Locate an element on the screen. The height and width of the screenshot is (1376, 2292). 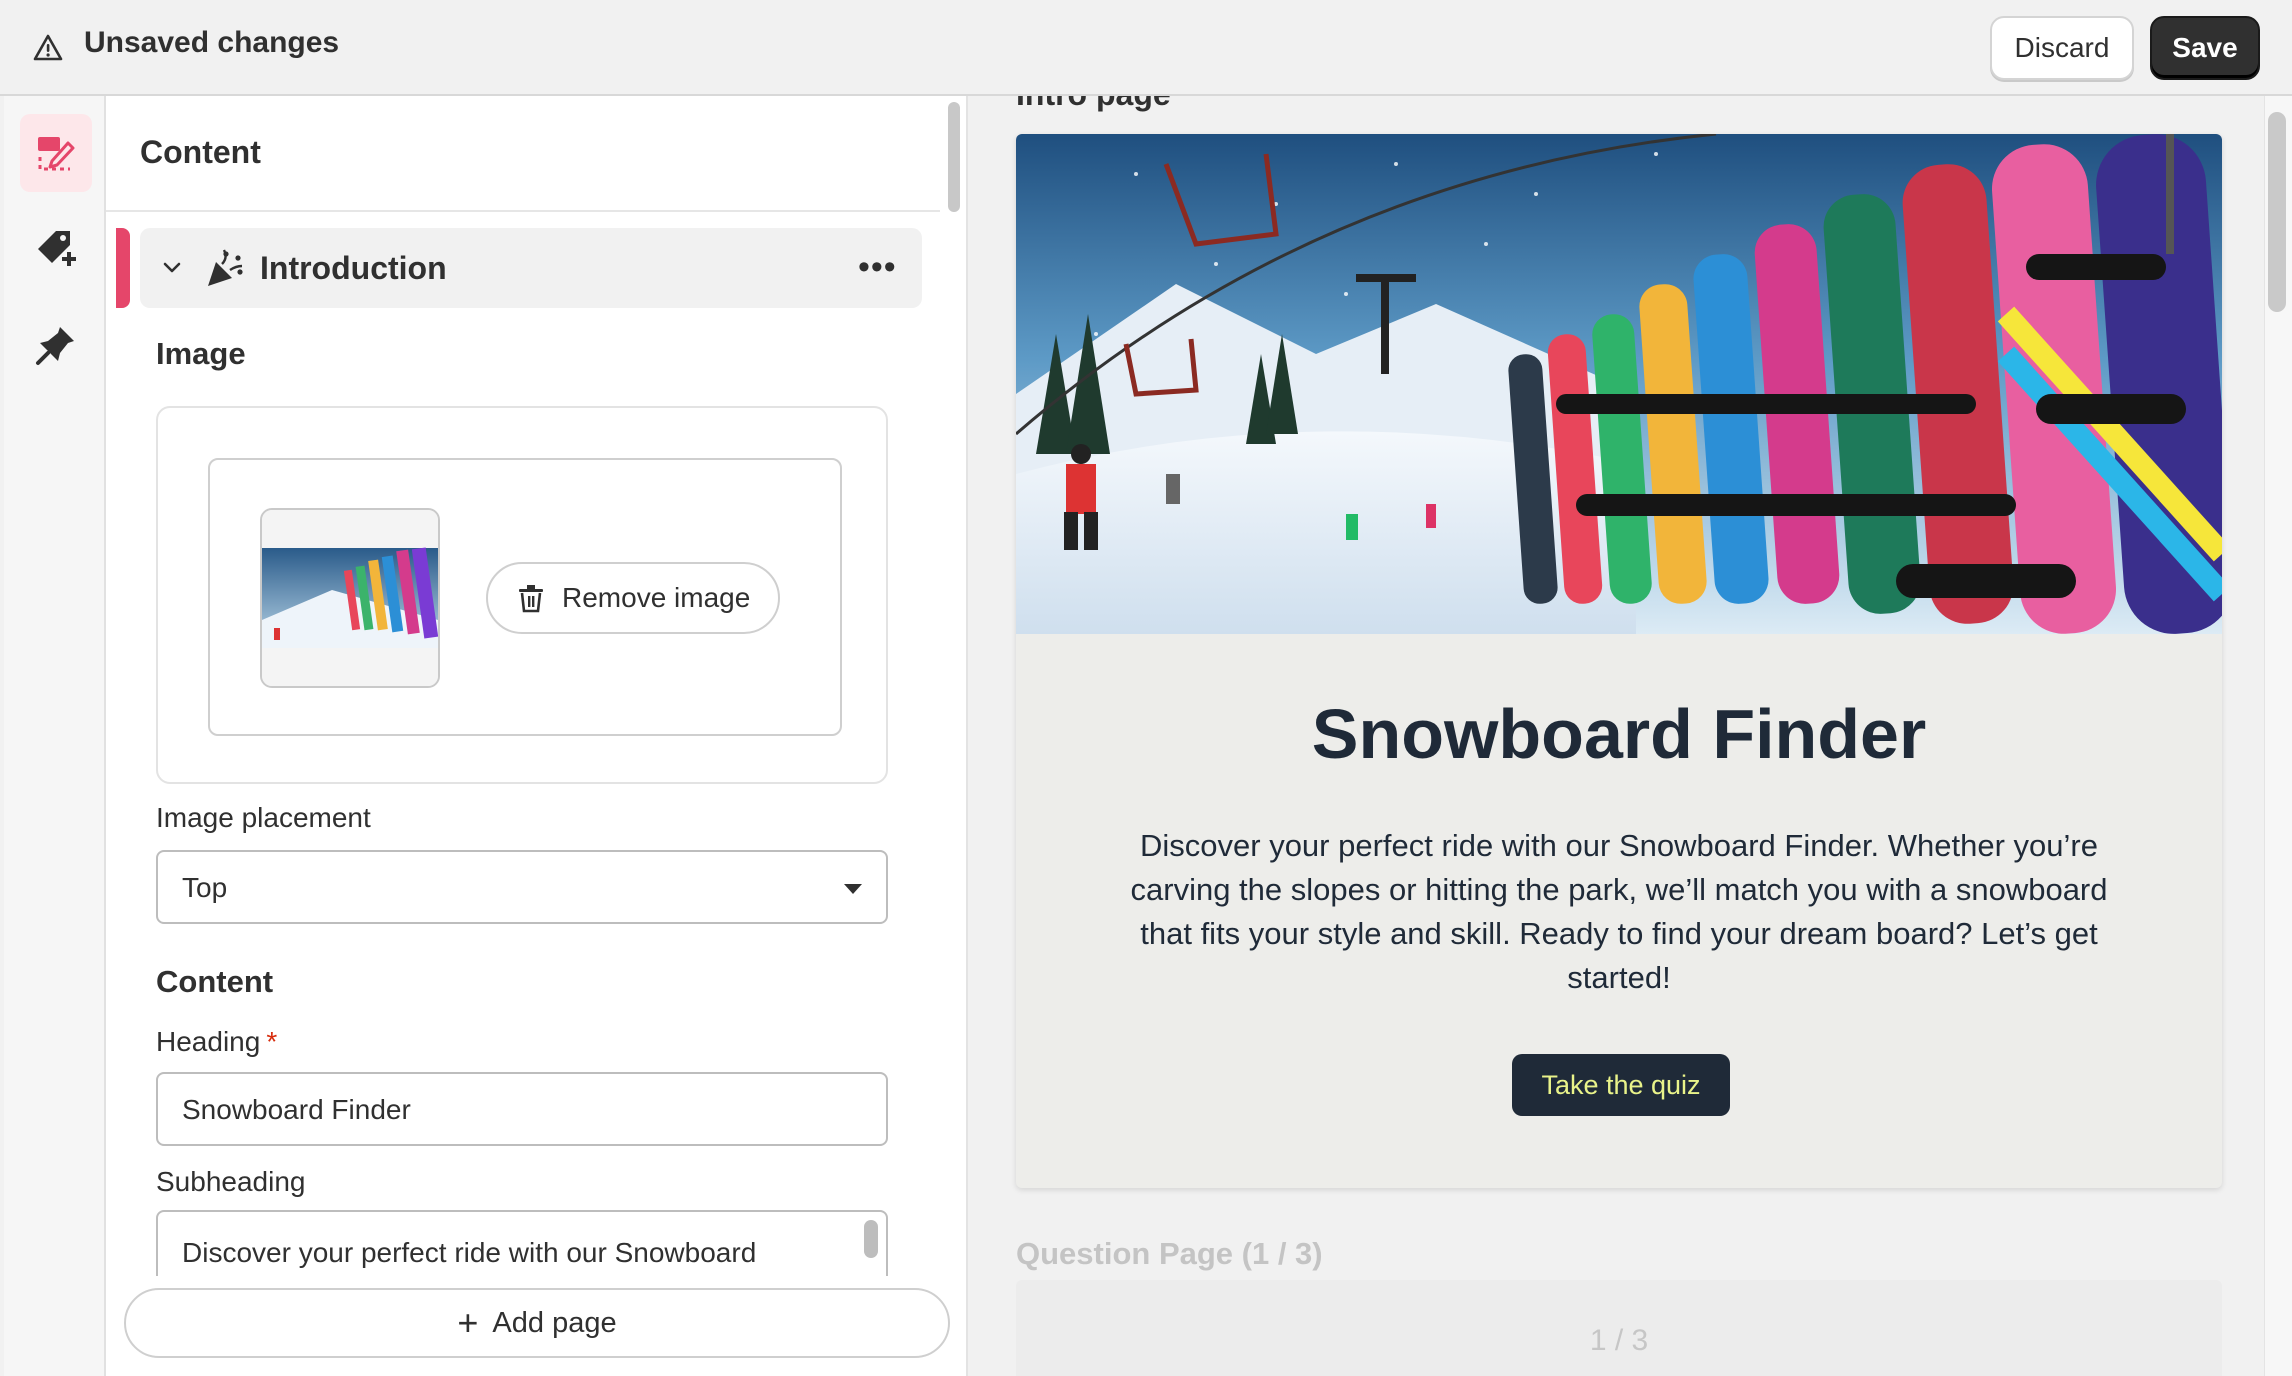
remove-image-button: Remove image is located at coordinates (633, 598).